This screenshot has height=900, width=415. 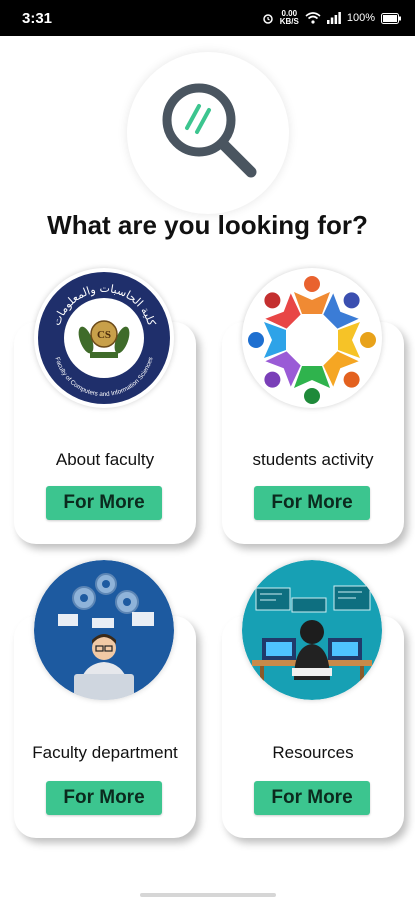 What do you see at coordinates (312, 798) in the screenshot?
I see `resources-for-more-button: For More` at bounding box center [312, 798].